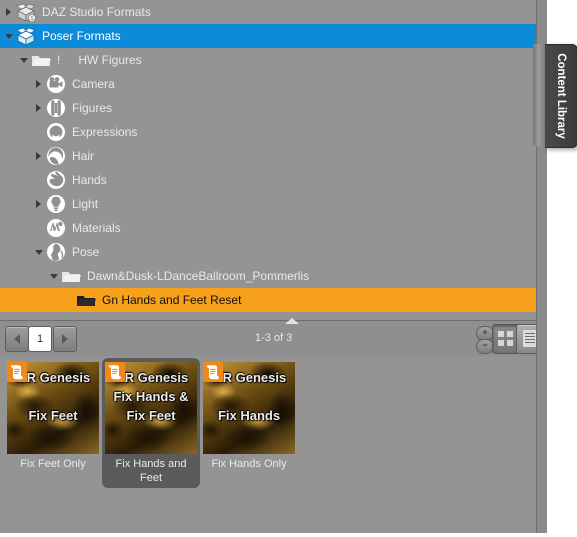  I want to click on tree-item-figures: Figures, so click(268, 108).